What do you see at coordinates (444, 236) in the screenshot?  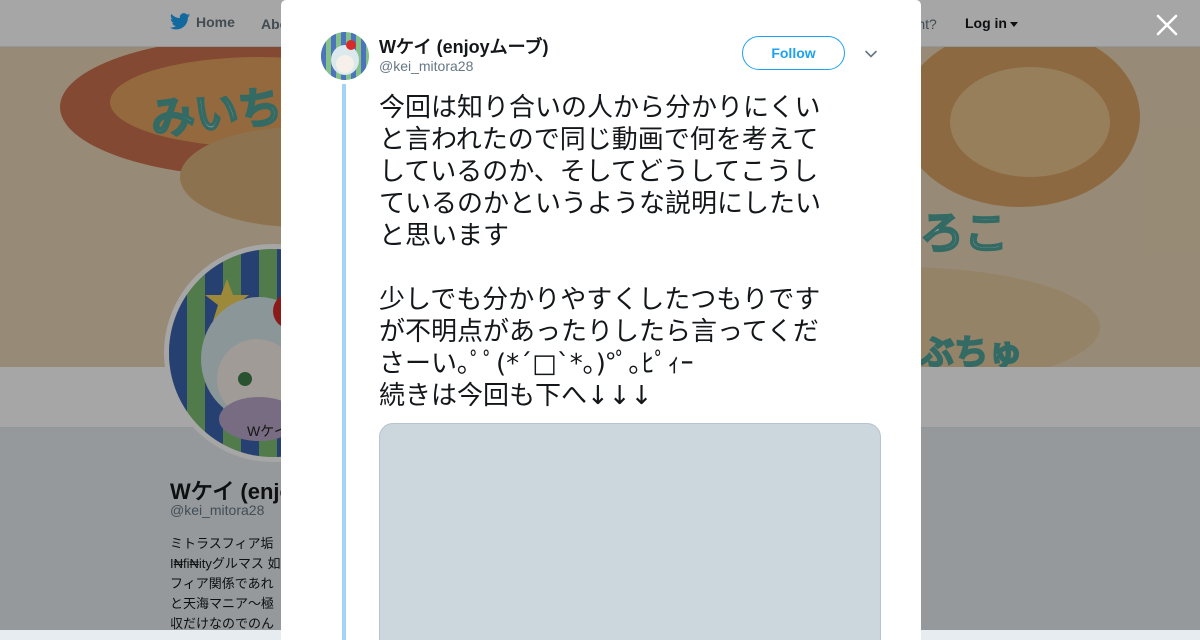 I see `tweet-line: と思います` at bounding box center [444, 236].